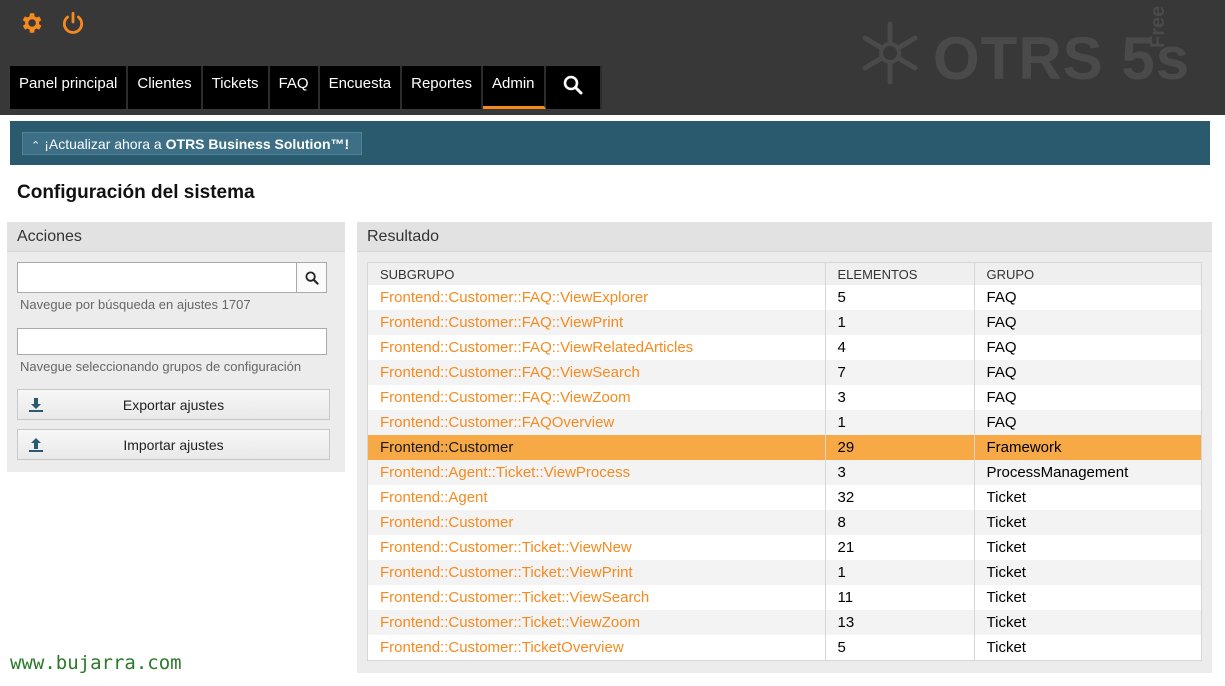  I want to click on subgroup-link: Frontend::Agent::Ticket::ViewProcess, so click(597, 472).